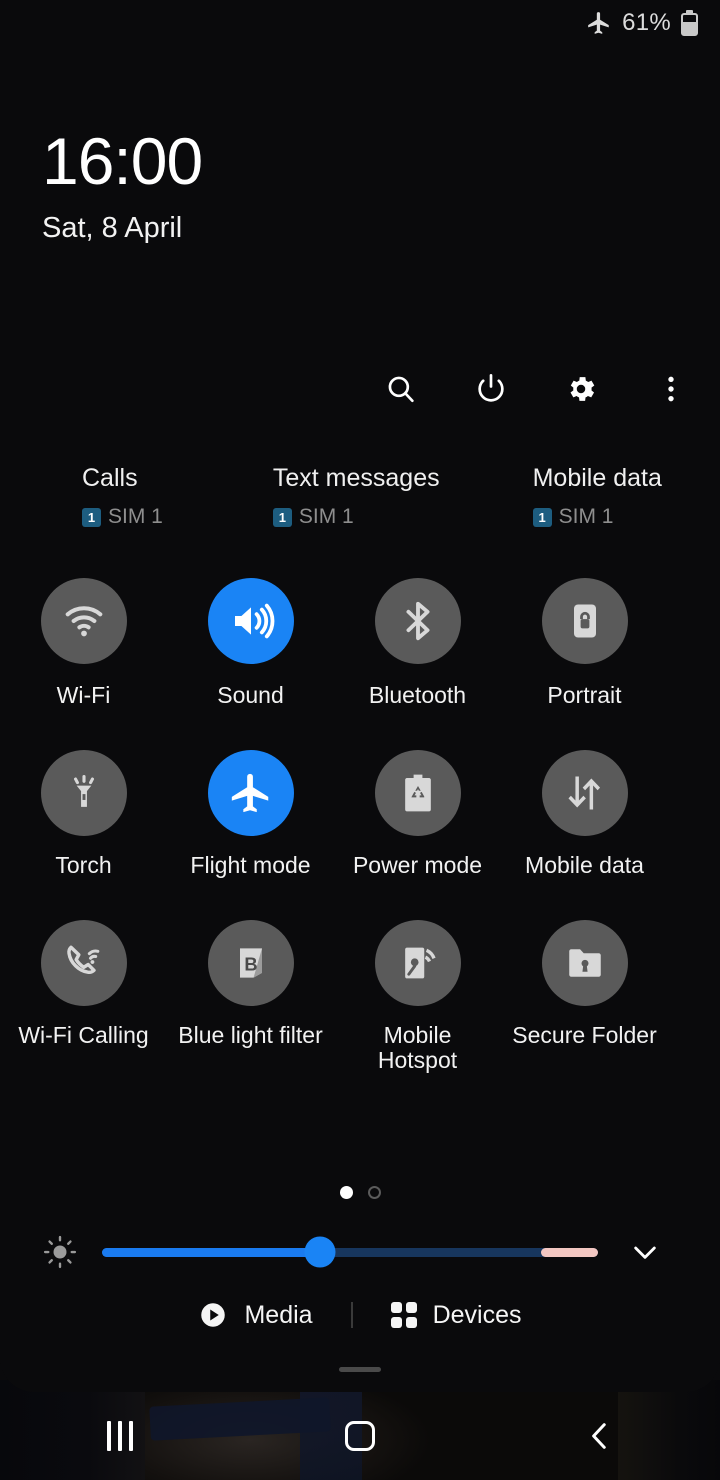 This screenshot has height=1480, width=720. I want to click on tile-power-mode: Power mode, so click(417, 814).